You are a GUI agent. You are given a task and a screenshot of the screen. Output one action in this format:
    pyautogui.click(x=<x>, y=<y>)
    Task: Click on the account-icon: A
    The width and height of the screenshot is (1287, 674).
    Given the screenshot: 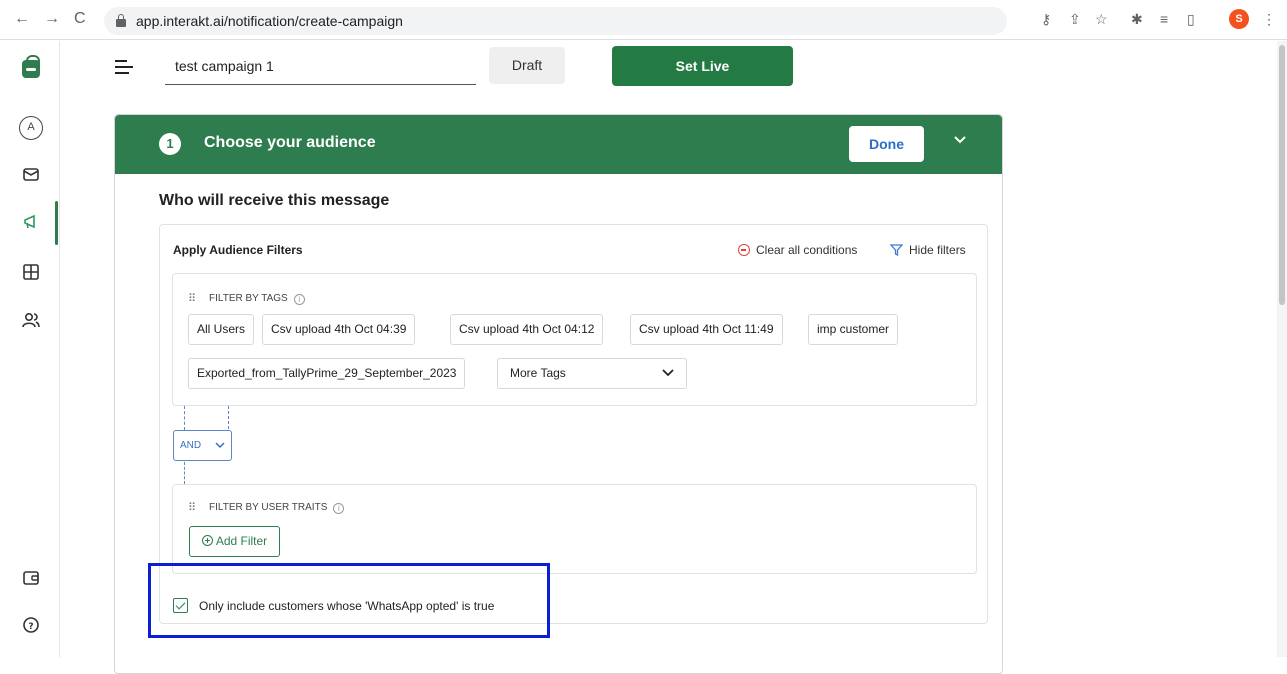 What is the action you would take?
    pyautogui.click(x=31, y=128)
    